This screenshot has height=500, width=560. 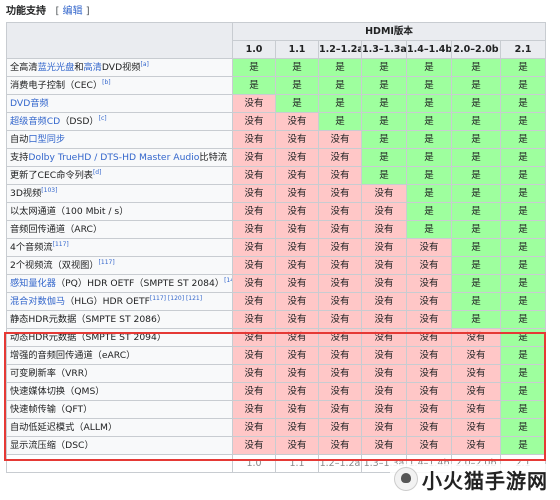 What do you see at coordinates (51, 175) in the screenshot?
I see `feature-text: 更新了CEC命令列表` at bounding box center [51, 175].